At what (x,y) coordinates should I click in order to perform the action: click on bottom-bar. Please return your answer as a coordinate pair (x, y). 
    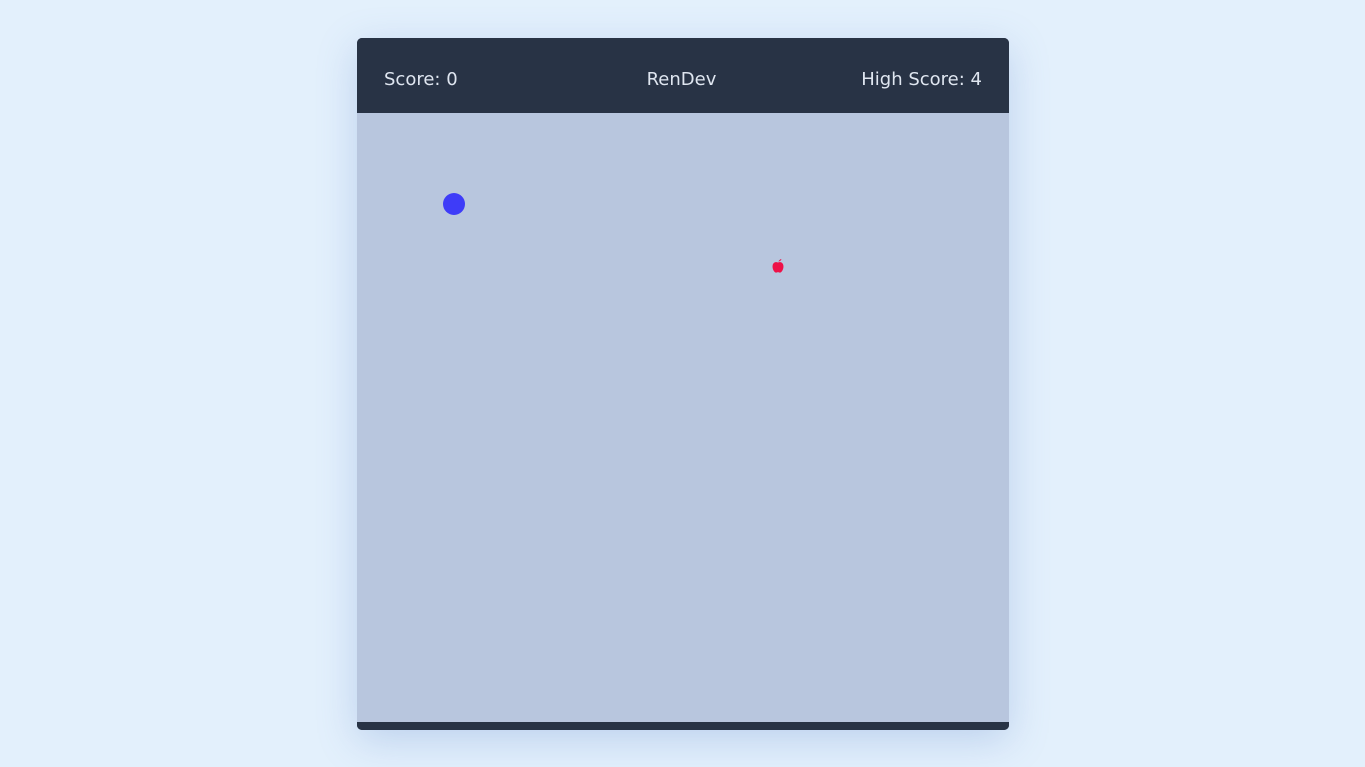
    Looking at the image, I should click on (683, 726).